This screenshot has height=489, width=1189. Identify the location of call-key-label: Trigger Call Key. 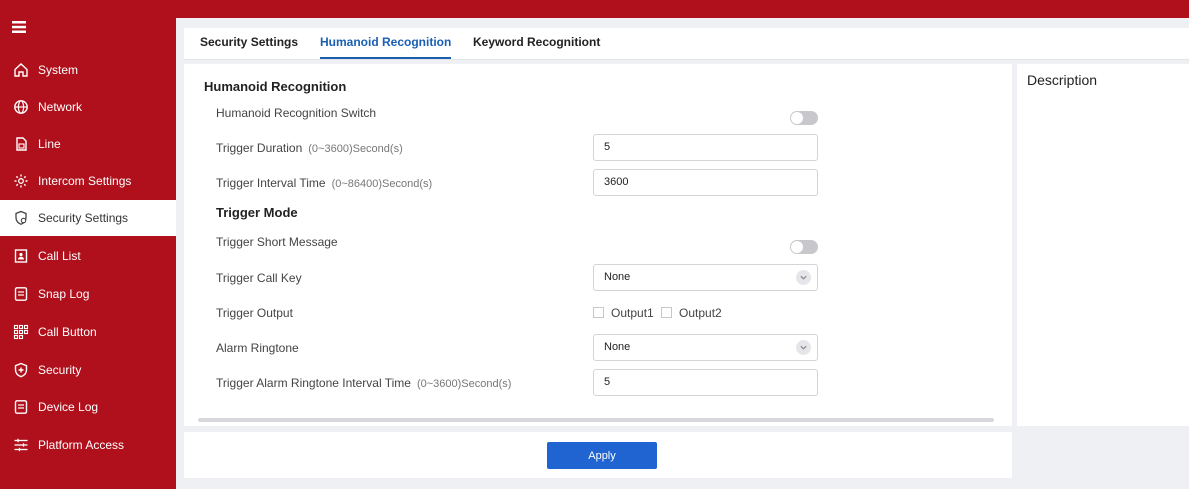
(259, 278).